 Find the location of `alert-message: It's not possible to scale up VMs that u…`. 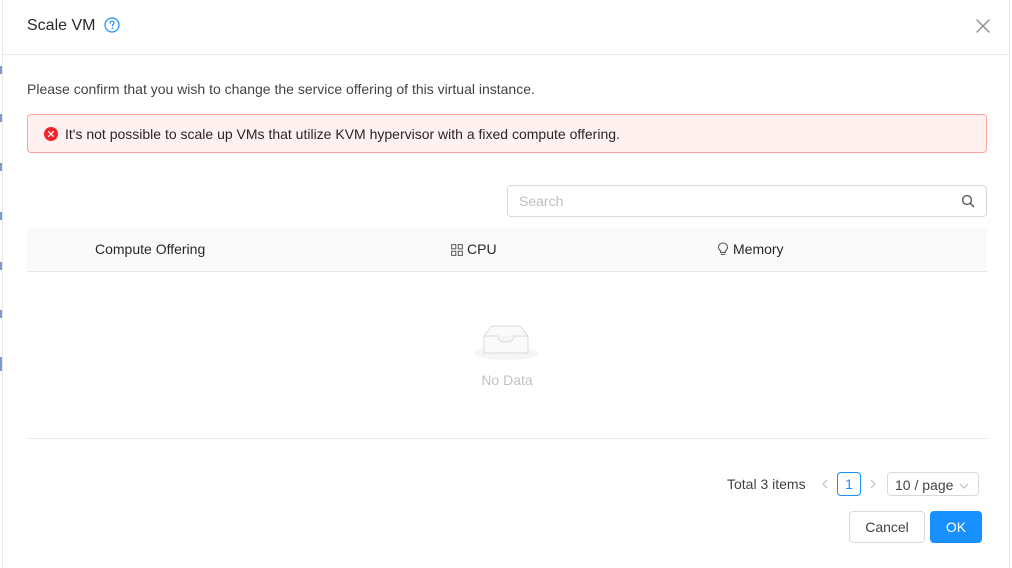

alert-message: It's not possible to scale up VMs that u… is located at coordinates (342, 134).